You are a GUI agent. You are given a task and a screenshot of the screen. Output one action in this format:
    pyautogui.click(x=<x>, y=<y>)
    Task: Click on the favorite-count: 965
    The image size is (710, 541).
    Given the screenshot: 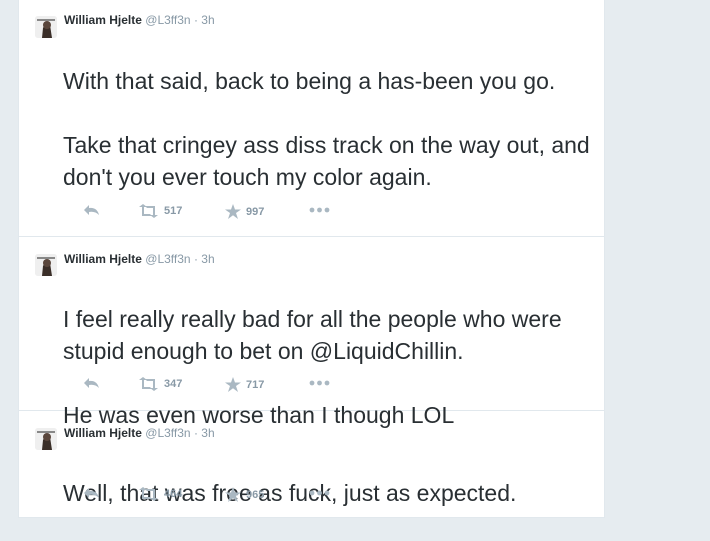 What is the action you would take?
    pyautogui.click(x=255, y=494)
    